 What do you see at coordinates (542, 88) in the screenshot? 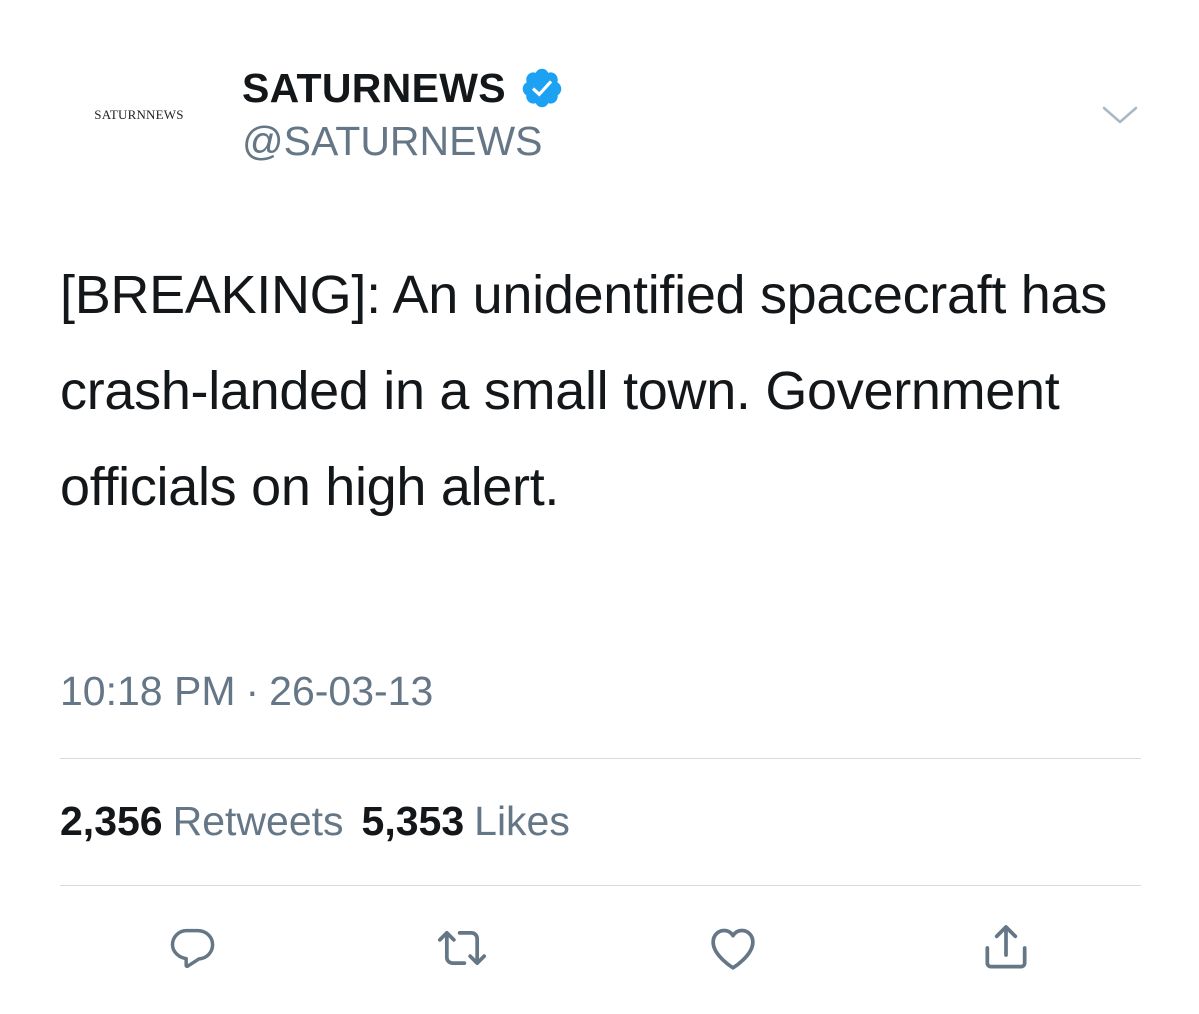
I see `verified-badge-icon` at bounding box center [542, 88].